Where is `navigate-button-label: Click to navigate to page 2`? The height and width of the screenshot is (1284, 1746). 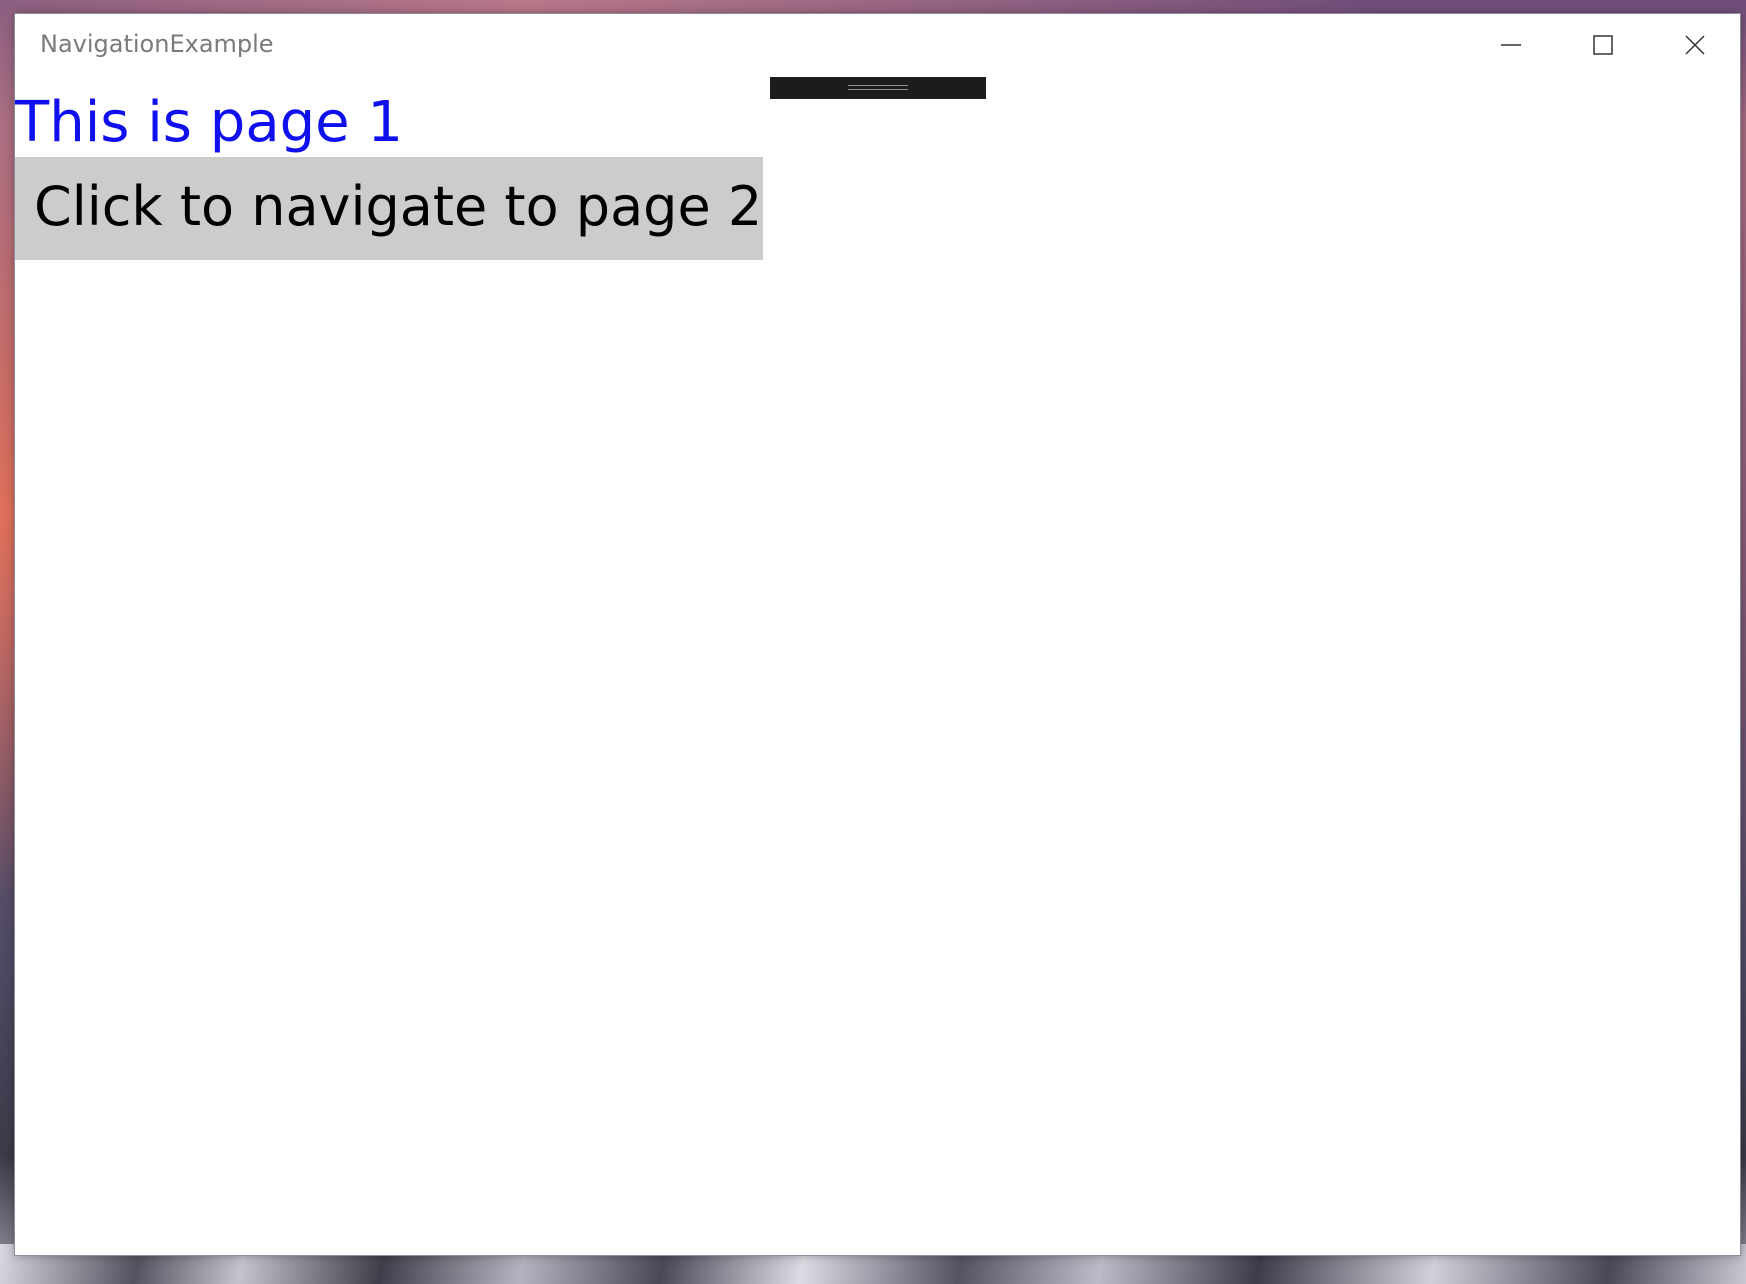 navigate-button-label: Click to navigate to page 2 is located at coordinates (398, 206).